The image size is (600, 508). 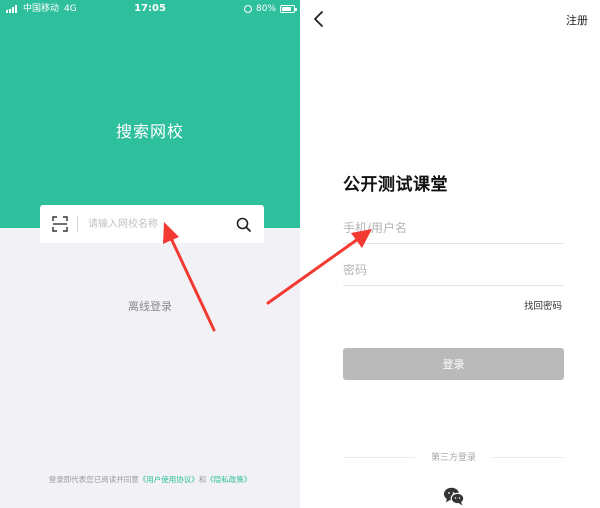 I want to click on divider-line-right, so click(x=528, y=457).